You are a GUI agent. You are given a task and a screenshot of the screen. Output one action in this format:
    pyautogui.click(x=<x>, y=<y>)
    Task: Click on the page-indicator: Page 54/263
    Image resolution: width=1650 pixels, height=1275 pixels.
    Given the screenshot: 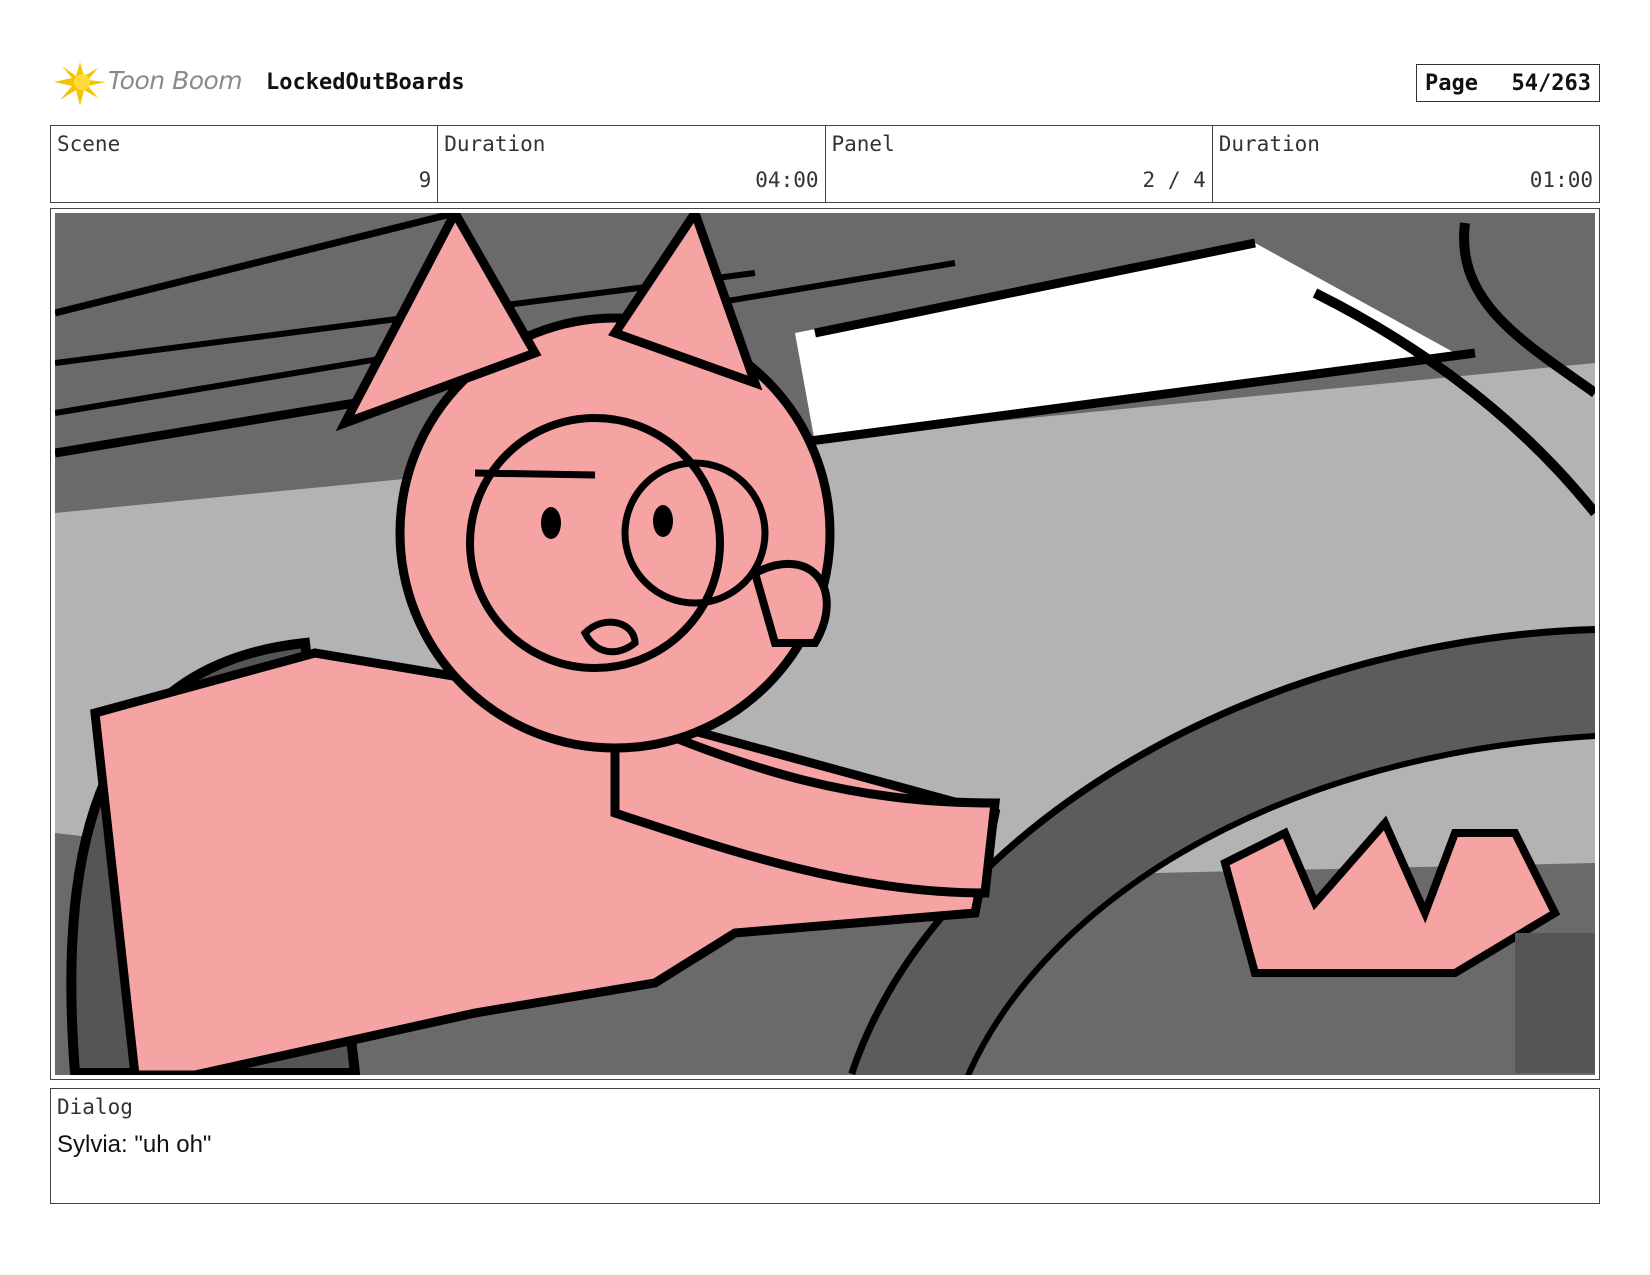 What is the action you would take?
    pyautogui.click(x=1508, y=83)
    